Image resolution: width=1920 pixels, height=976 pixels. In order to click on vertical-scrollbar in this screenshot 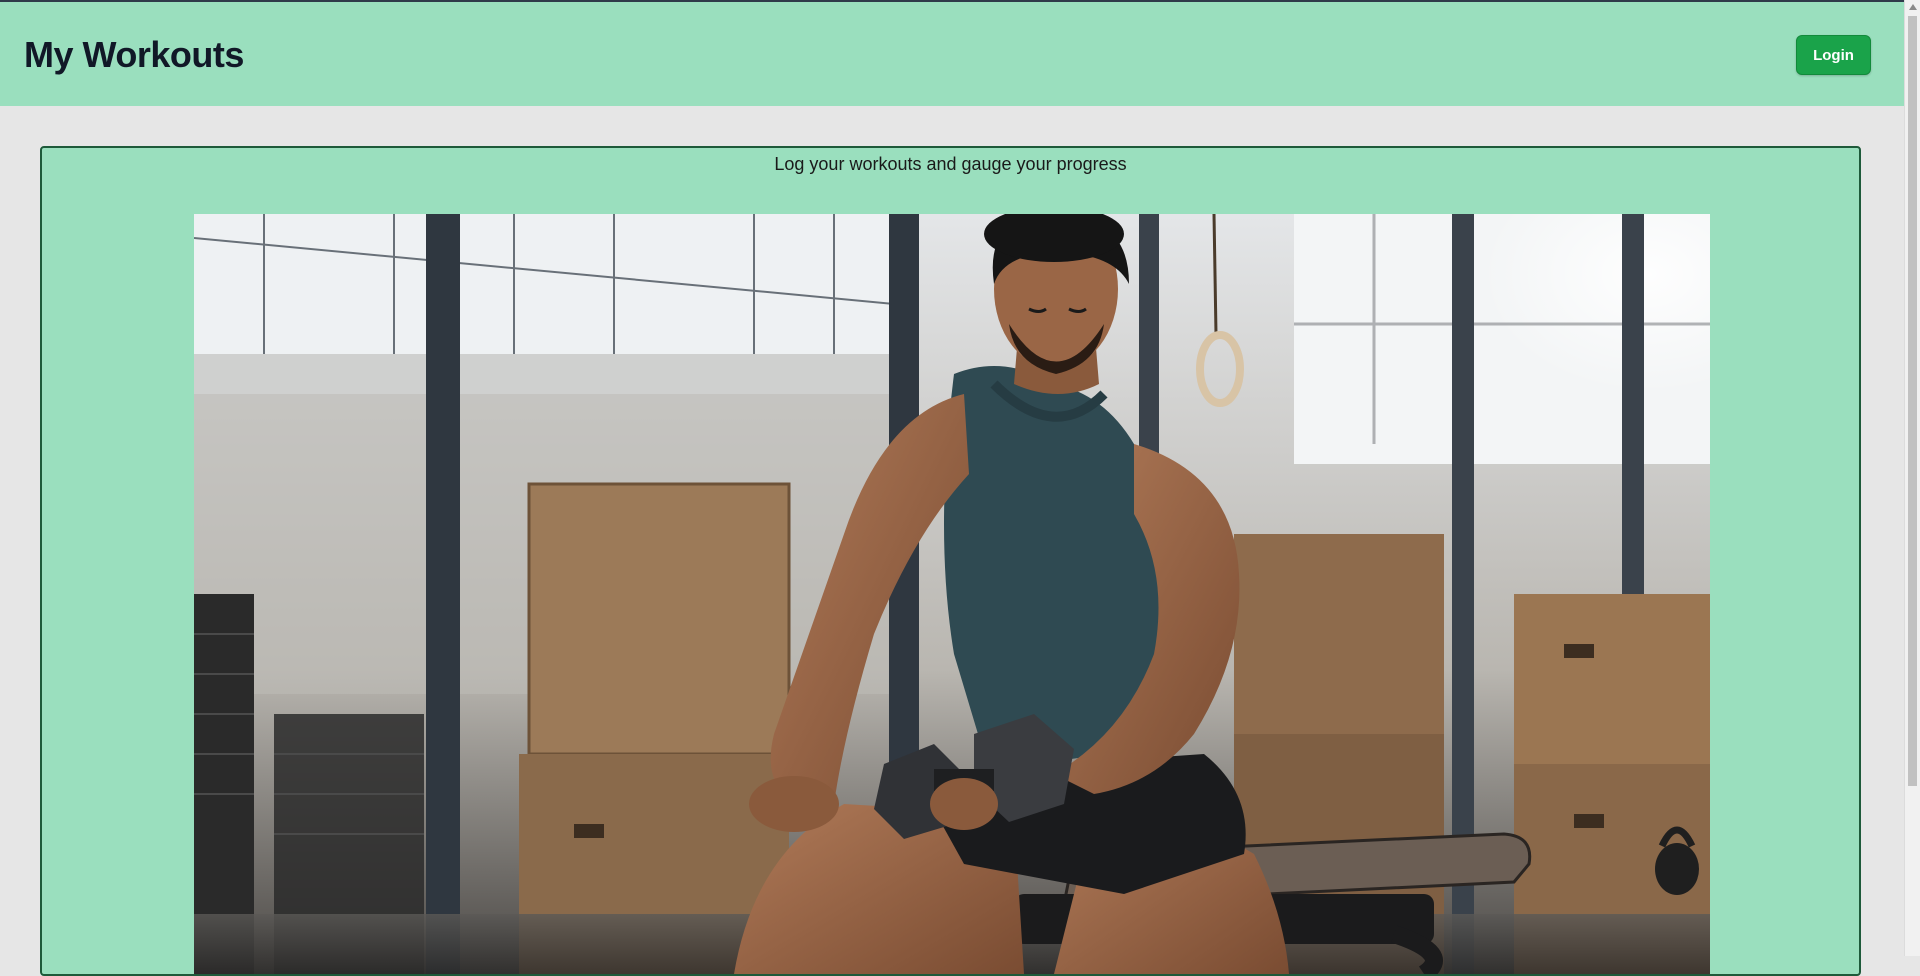, I will do `click(1912, 478)`.